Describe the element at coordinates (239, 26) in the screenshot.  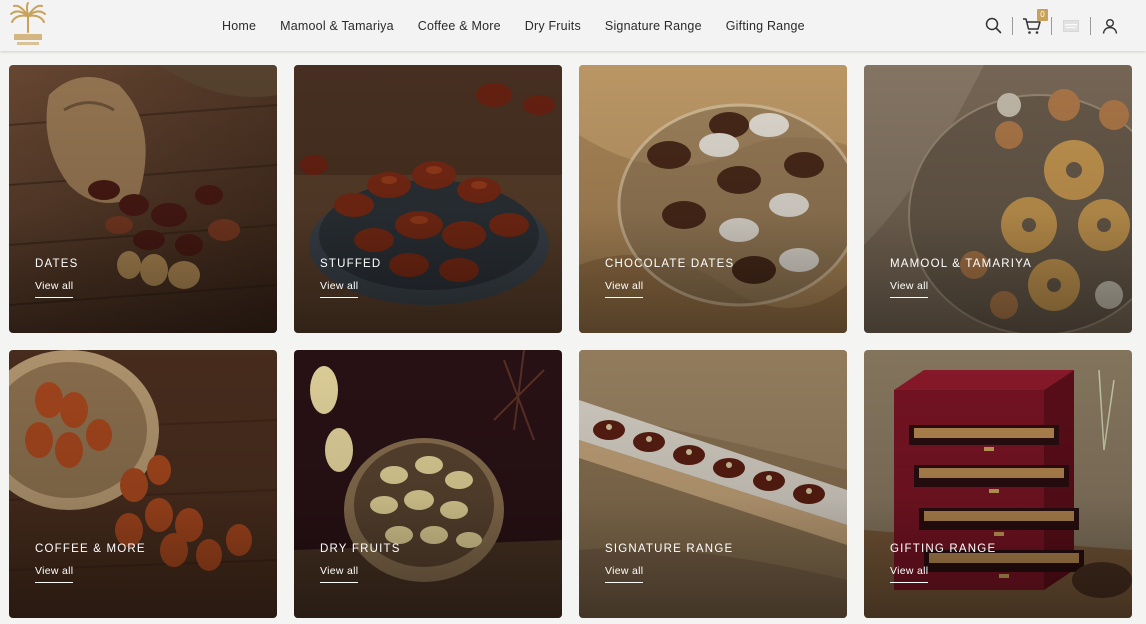
I see `nav-home: Home` at that location.